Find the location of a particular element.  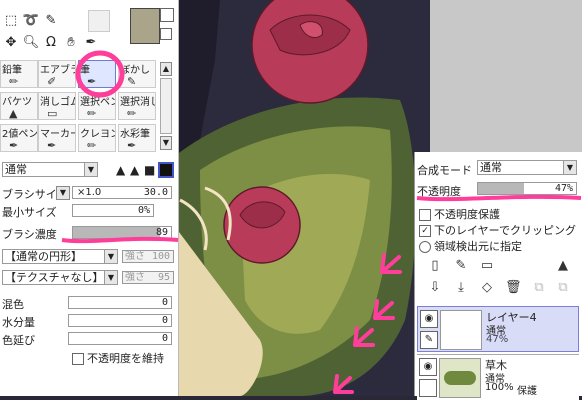

keep-opacity-checkbox: 不透明度を維持 is located at coordinates (118, 358).